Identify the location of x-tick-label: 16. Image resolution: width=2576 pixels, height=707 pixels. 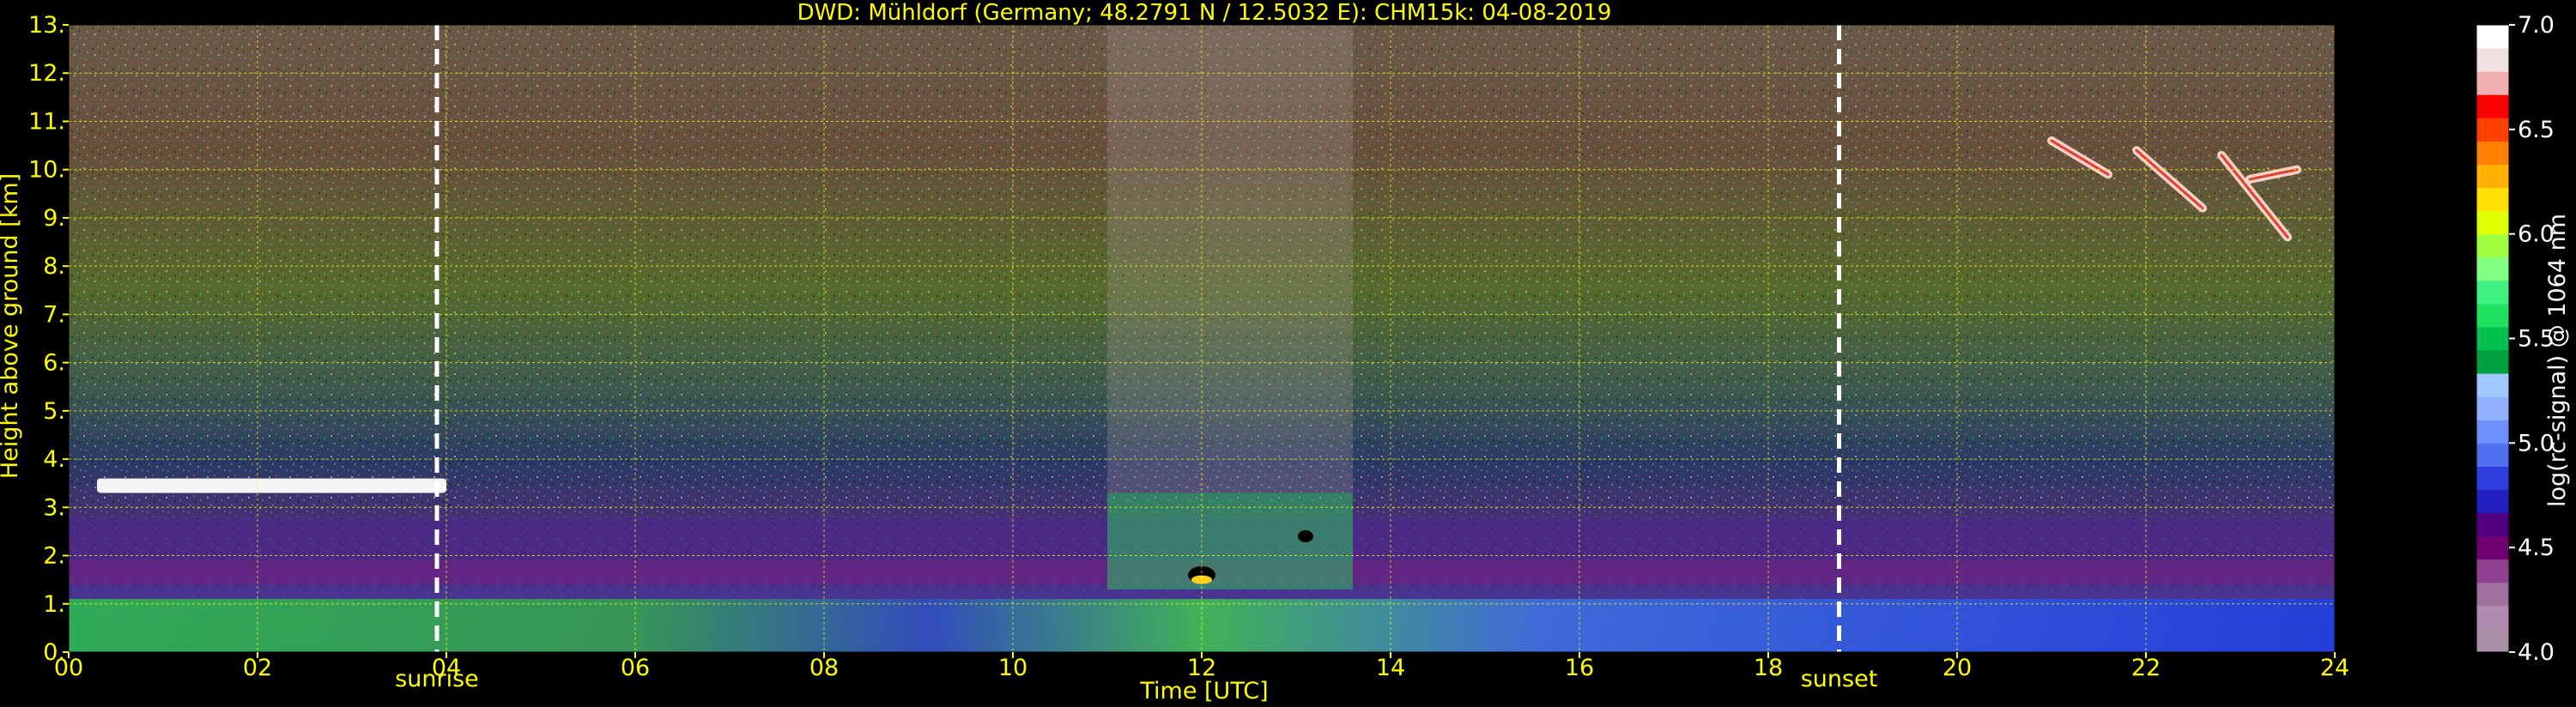
(1579, 668).